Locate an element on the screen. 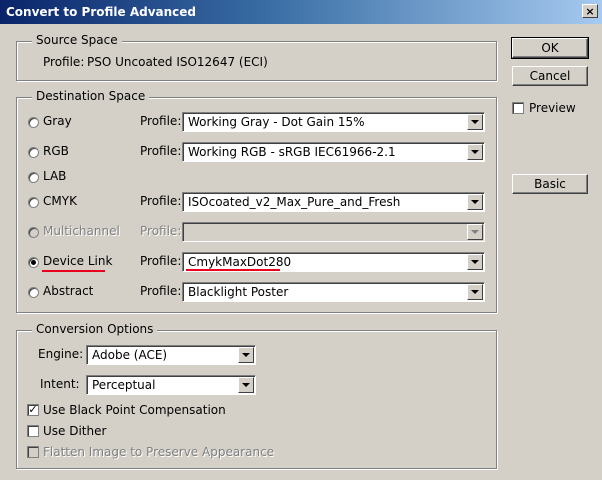 Image resolution: width=602 pixels, height=480 pixels. flatten-label: Flatten Image to Preserve Appearance is located at coordinates (159, 452).